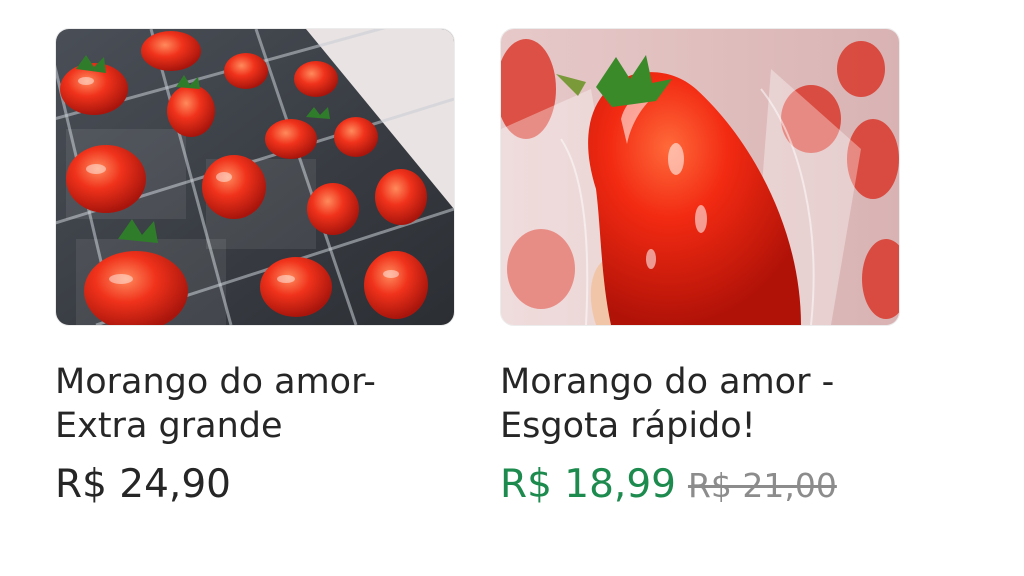 Image resolution: width=1024 pixels, height=576 pixels. Describe the element at coordinates (588, 484) in the screenshot. I see `sale-price: R$ 18,99` at that location.